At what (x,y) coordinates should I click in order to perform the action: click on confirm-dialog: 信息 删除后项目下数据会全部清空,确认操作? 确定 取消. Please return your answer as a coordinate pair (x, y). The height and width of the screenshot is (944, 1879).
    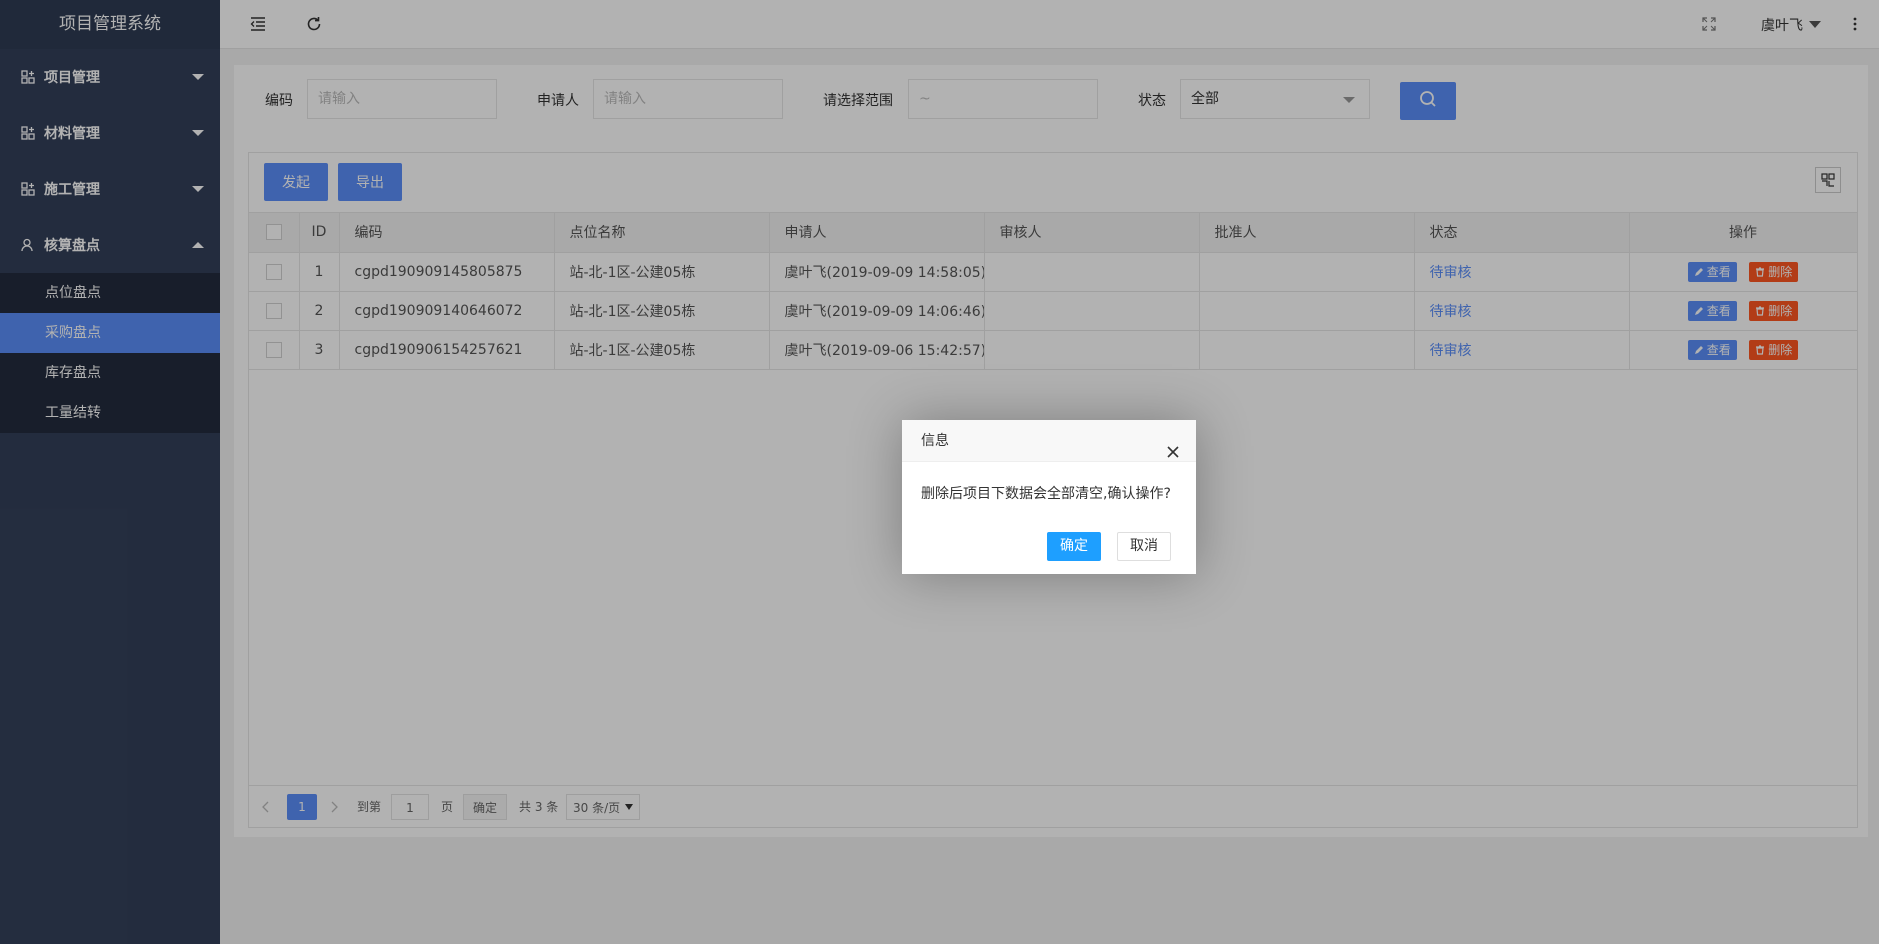
    Looking at the image, I should click on (1049, 497).